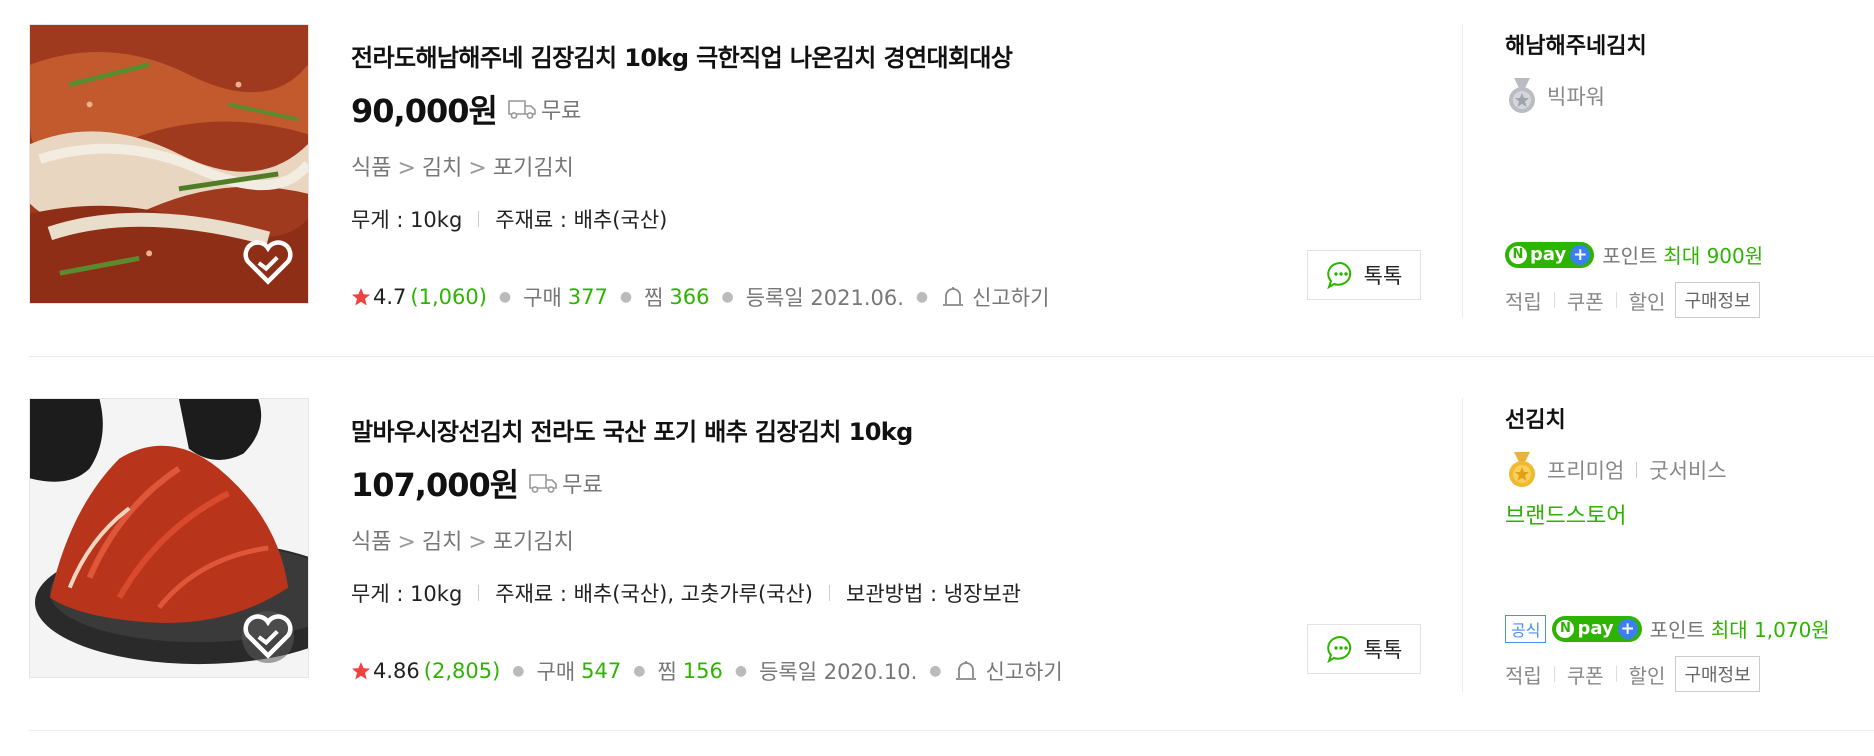 The image size is (1874, 756). Describe the element at coordinates (654, 594) in the screenshot. I see `spec-ingredient: 주재료 : 배추(국산), 고춧가루(국산)` at that location.